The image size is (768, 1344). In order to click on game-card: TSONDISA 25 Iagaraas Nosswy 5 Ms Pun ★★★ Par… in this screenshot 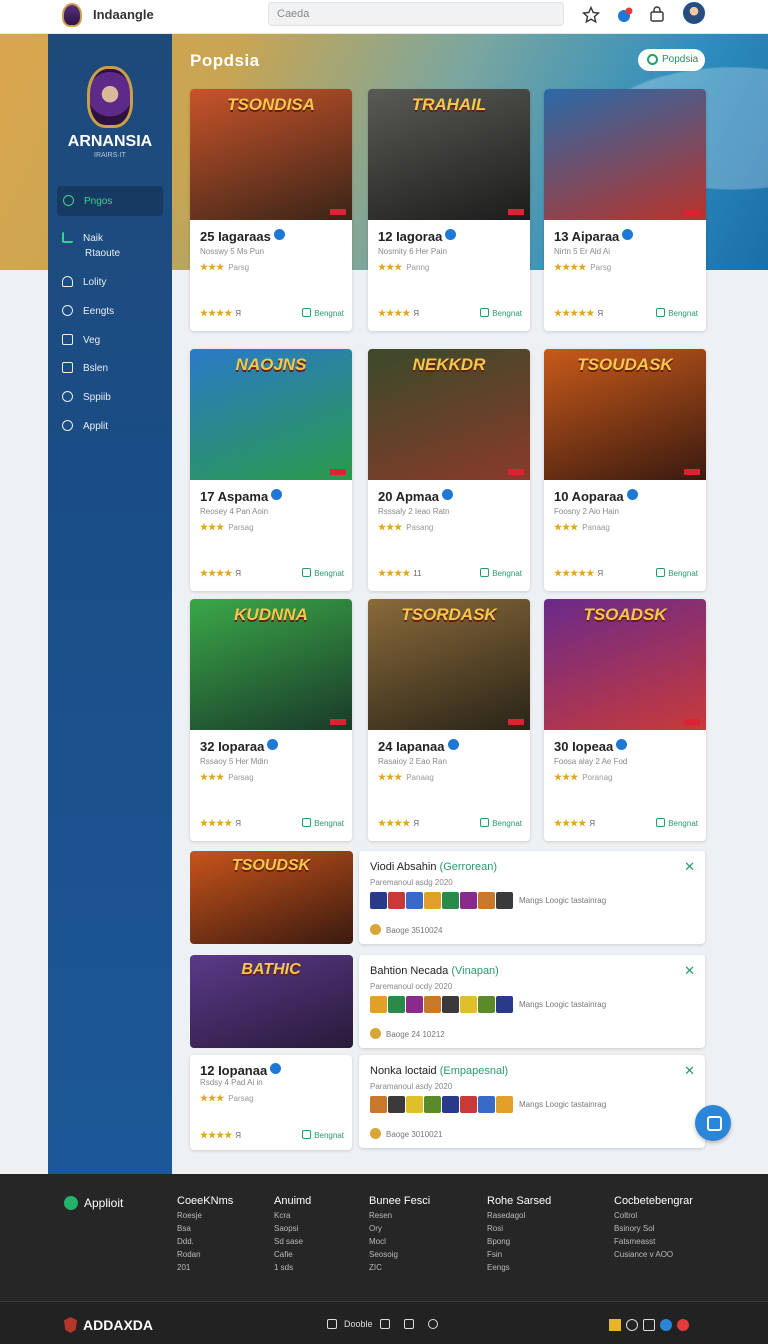, I will do `click(271, 210)`.